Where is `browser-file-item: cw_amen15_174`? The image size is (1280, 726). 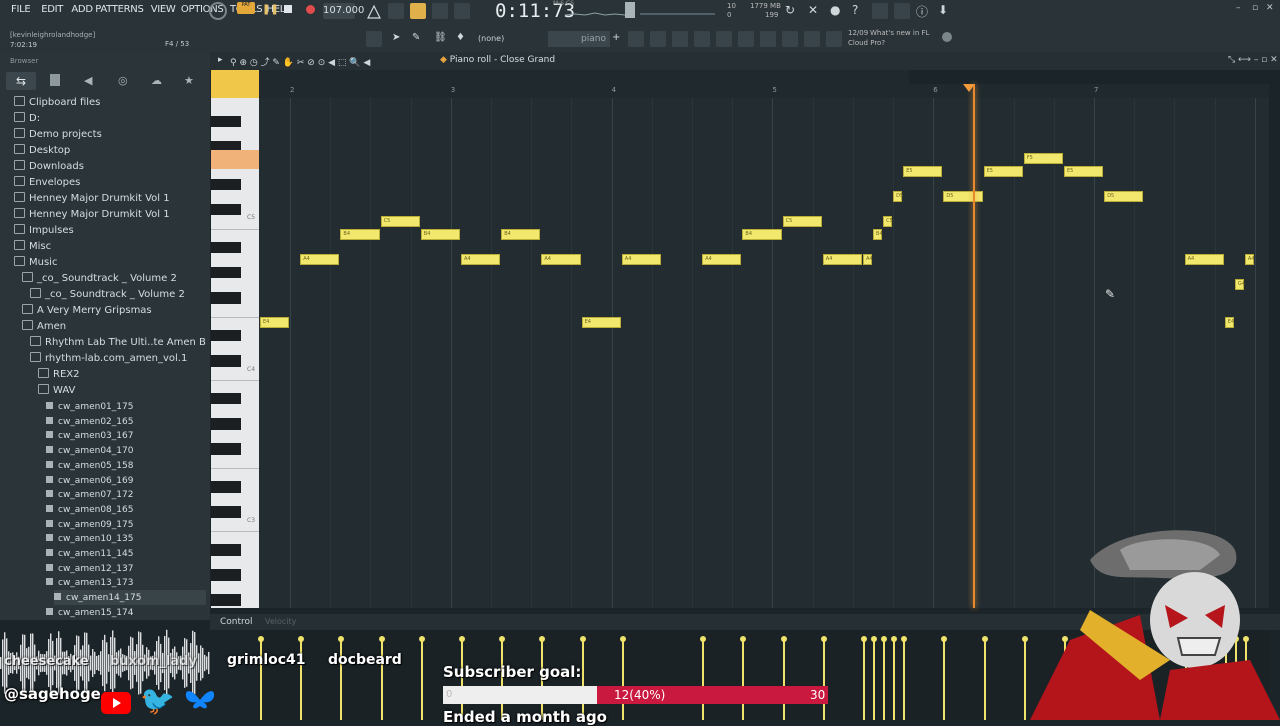
browser-file-item: cw_amen15_174 is located at coordinates (126, 612).